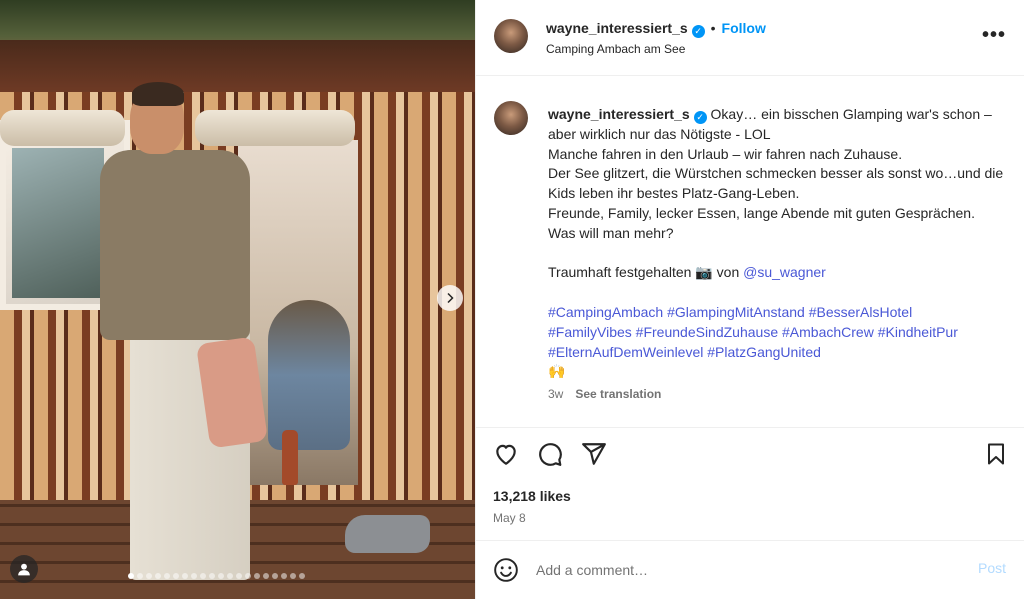  Describe the element at coordinates (275, 128) in the screenshot. I see `photo-awning-right` at that location.